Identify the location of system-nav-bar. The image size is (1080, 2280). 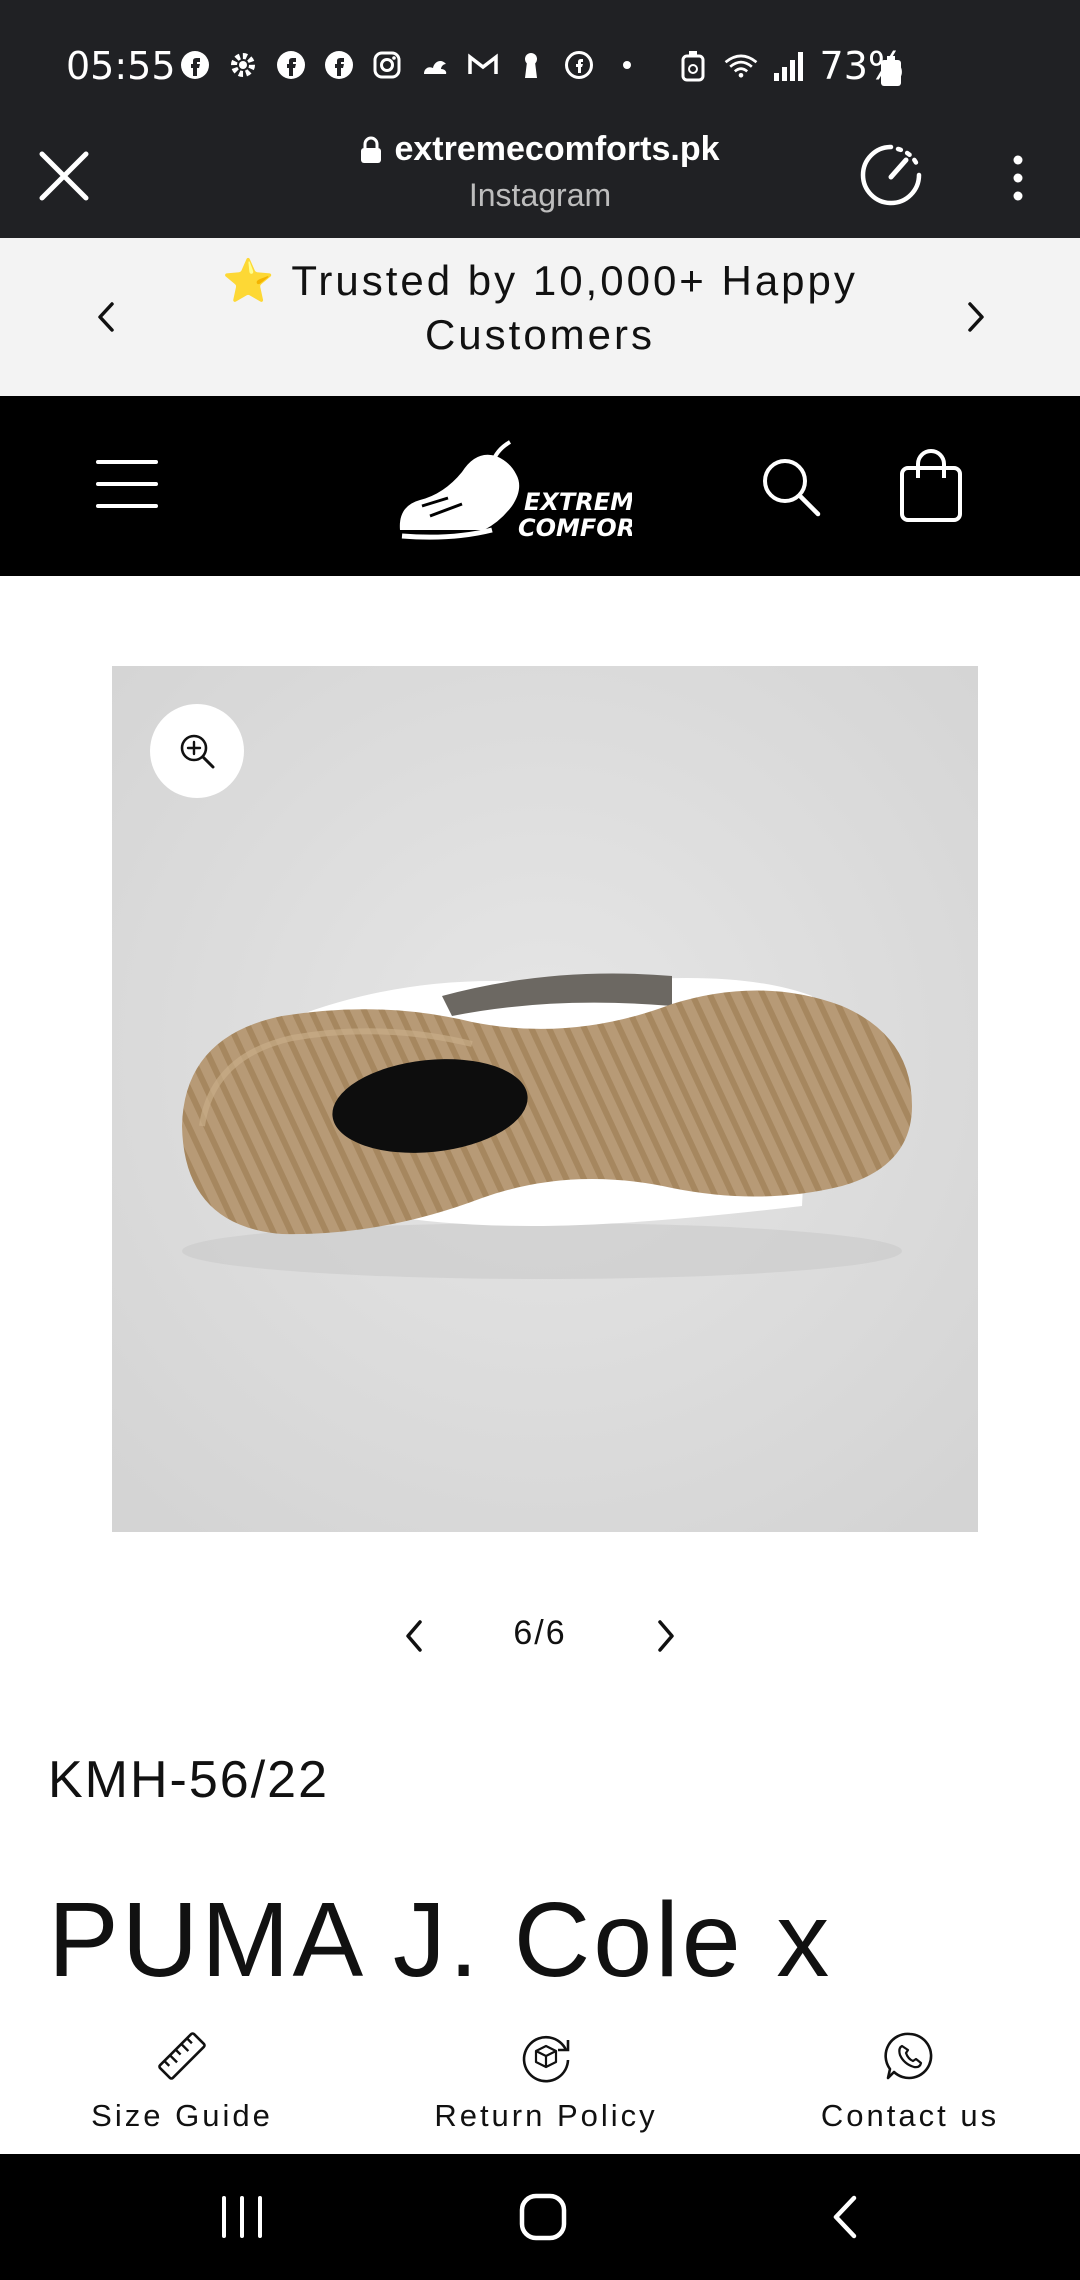
(540, 2217).